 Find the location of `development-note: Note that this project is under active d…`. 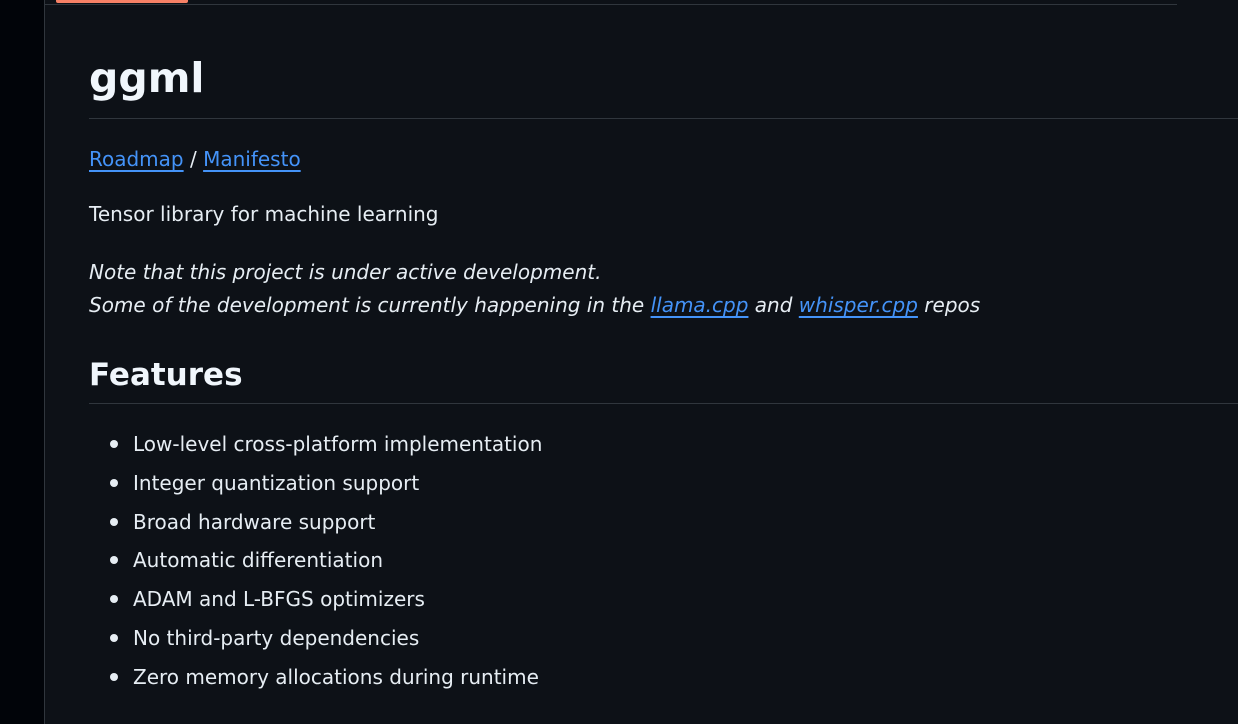

development-note: Note that this project is under active d… is located at coordinates (534, 289).